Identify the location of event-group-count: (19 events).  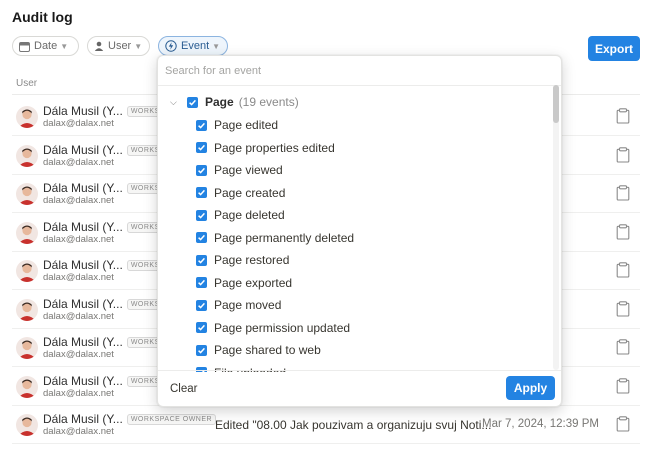
(268, 102).